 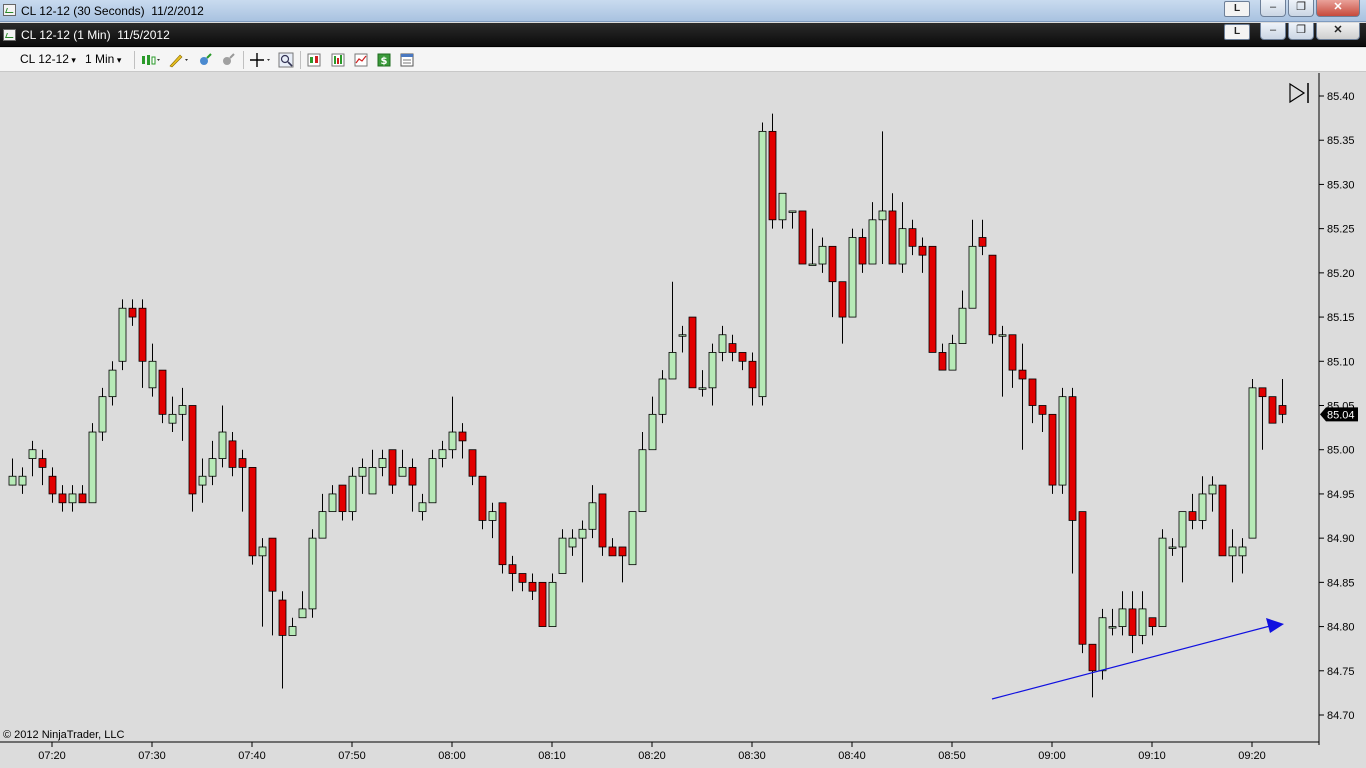 What do you see at coordinates (112, 11) in the screenshot?
I see `window-title: CL 12-12 (30 Seconds) 11/2/2012` at bounding box center [112, 11].